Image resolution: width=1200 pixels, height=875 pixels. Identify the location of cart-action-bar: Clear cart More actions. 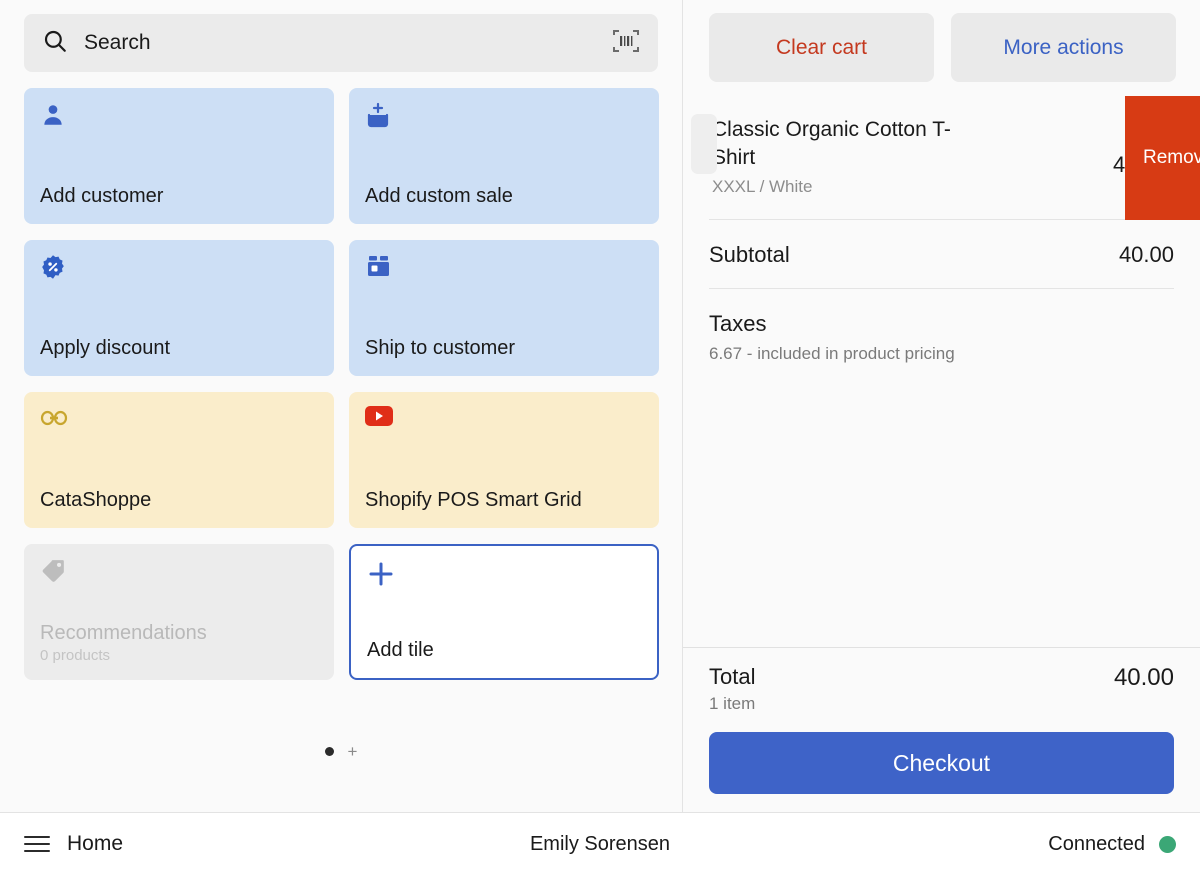
(941, 48).